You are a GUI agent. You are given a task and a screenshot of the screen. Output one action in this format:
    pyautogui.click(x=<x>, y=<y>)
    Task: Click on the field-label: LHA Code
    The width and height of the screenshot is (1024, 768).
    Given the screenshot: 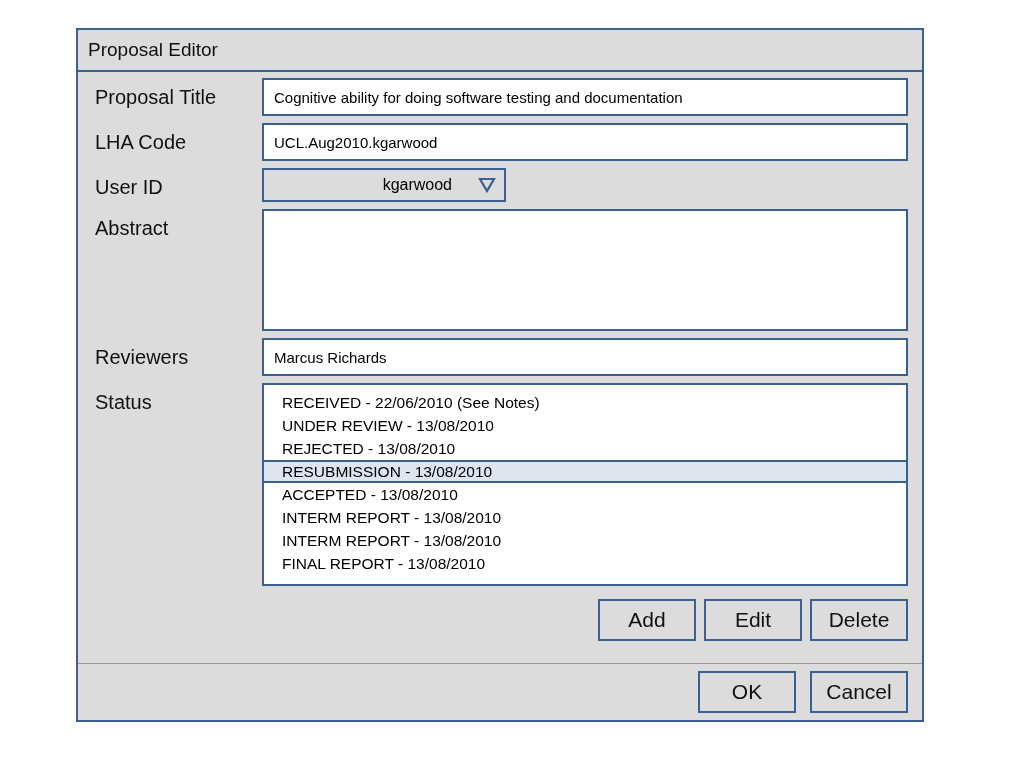 What is the action you would take?
    pyautogui.click(x=141, y=142)
    